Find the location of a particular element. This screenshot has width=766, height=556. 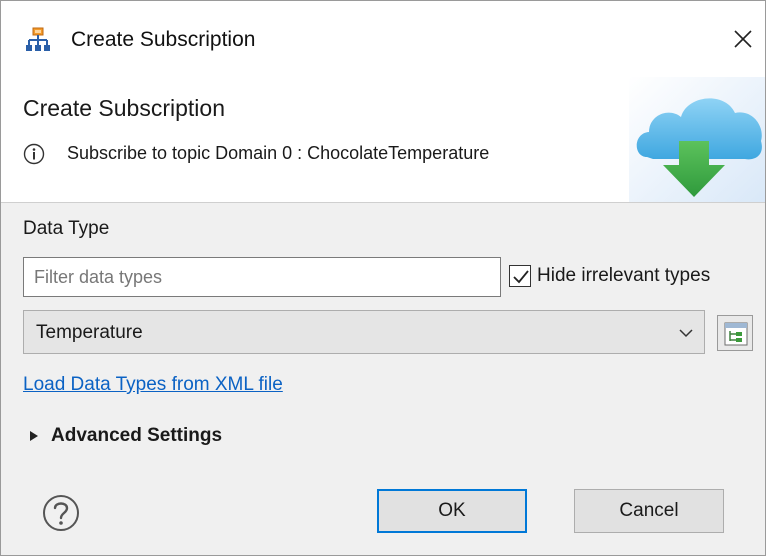

expand-arrow-icon is located at coordinates (34, 436).